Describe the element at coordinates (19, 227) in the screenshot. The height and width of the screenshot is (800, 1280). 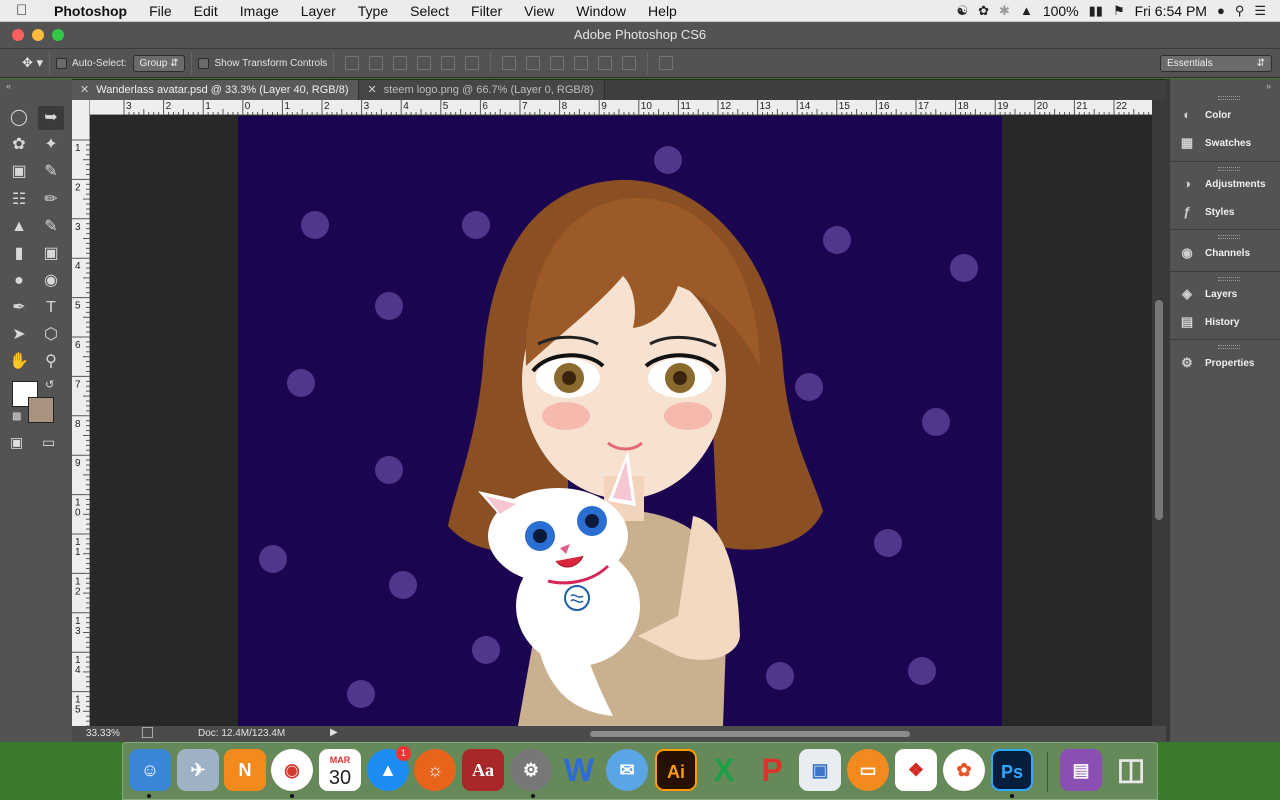
I see `clone-stamp-tool-icon: ▲` at that location.